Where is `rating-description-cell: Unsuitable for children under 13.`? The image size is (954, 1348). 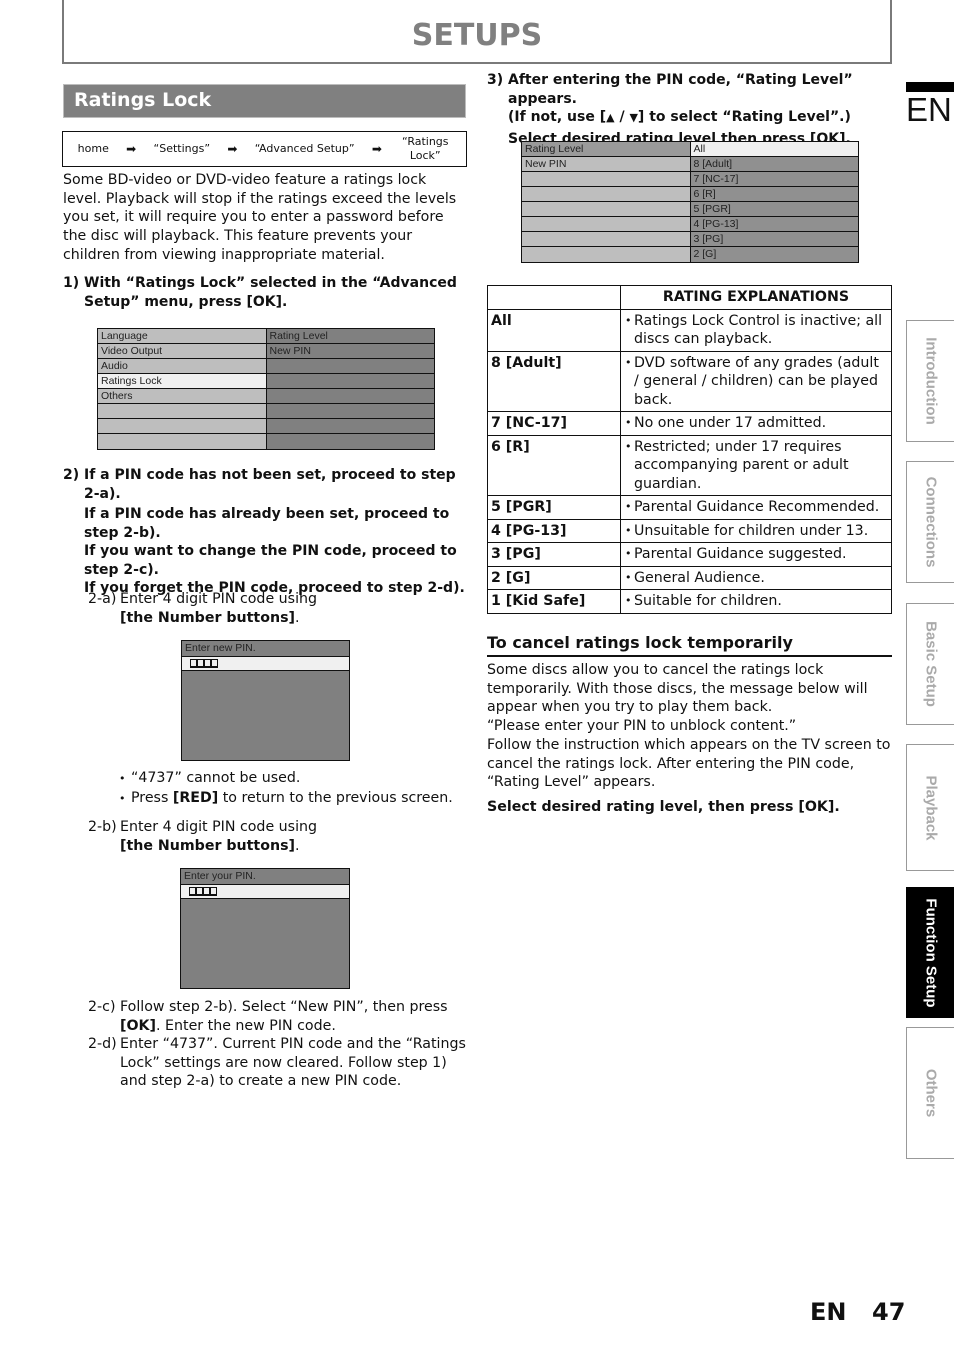
rating-description-cell: Unsuitable for children under 13. is located at coordinates (756, 530).